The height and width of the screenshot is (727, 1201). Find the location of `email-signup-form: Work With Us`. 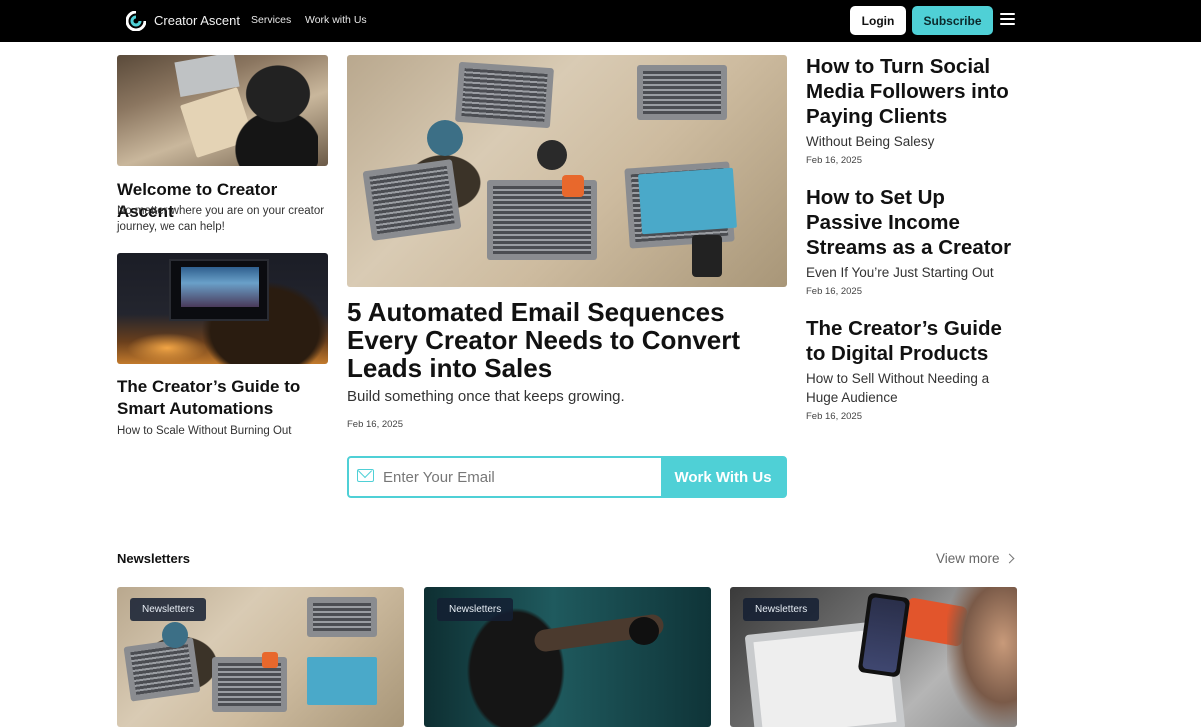

email-signup-form: Work With Us is located at coordinates (567, 477).